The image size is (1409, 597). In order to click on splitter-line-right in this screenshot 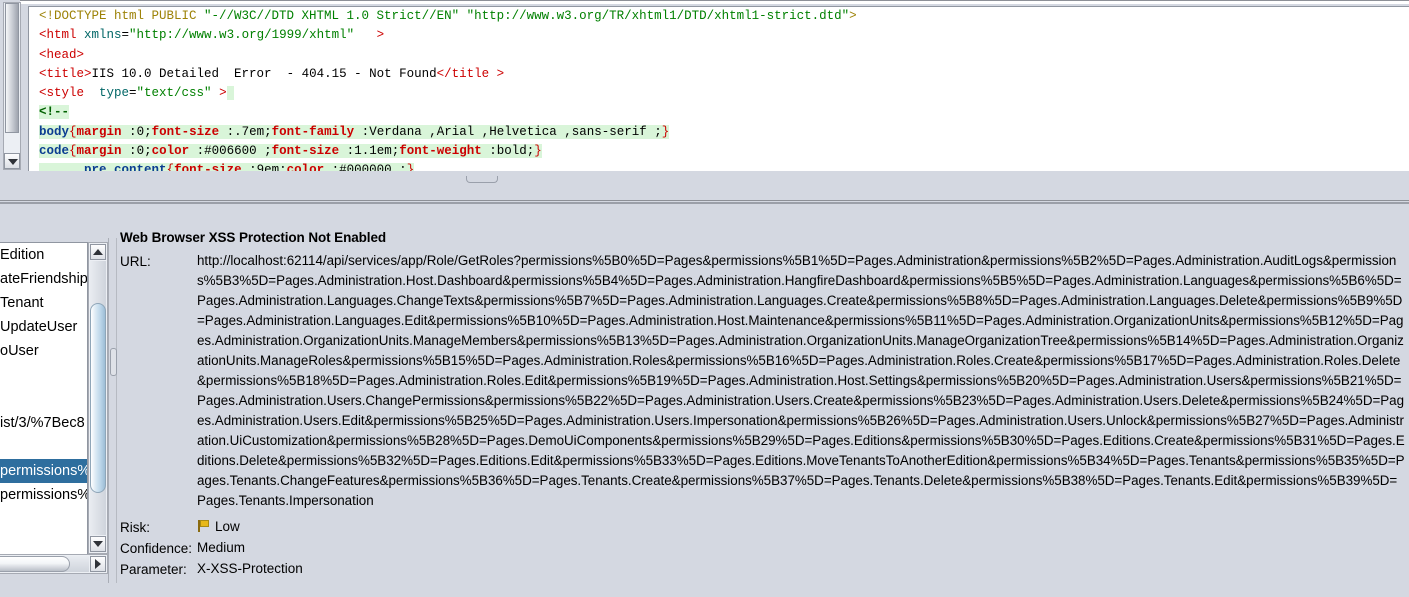, I will do `click(116, 410)`.